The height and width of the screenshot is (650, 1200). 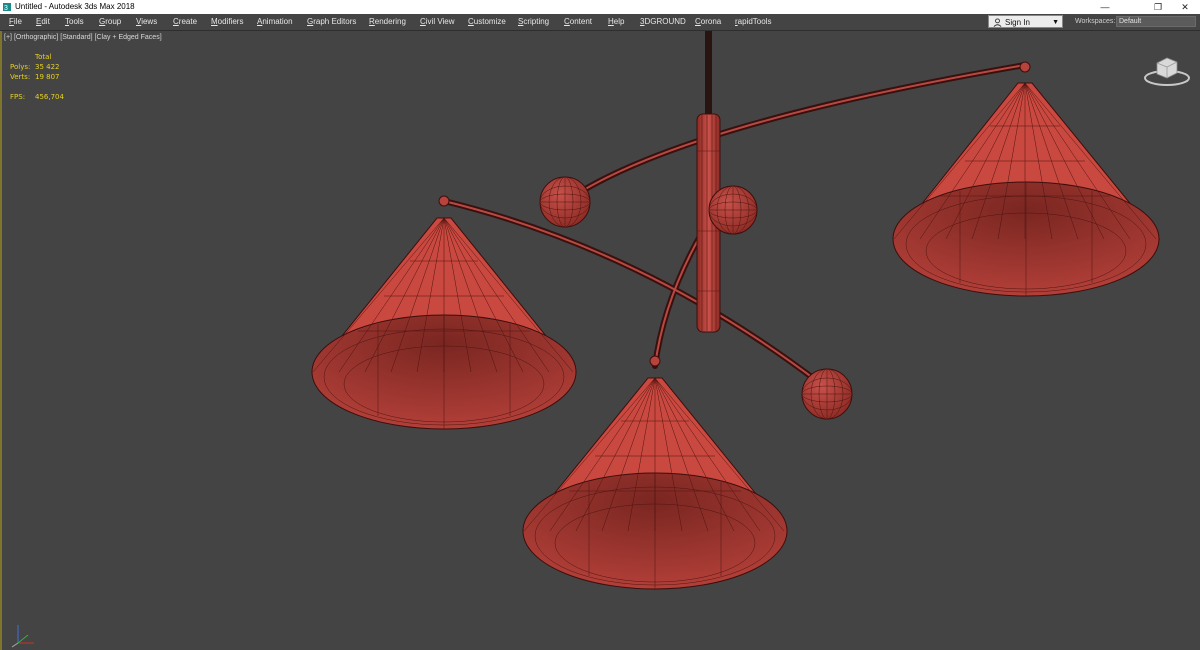 What do you see at coordinates (49, 97) in the screenshot?
I see `stats-fps-value: 456,704` at bounding box center [49, 97].